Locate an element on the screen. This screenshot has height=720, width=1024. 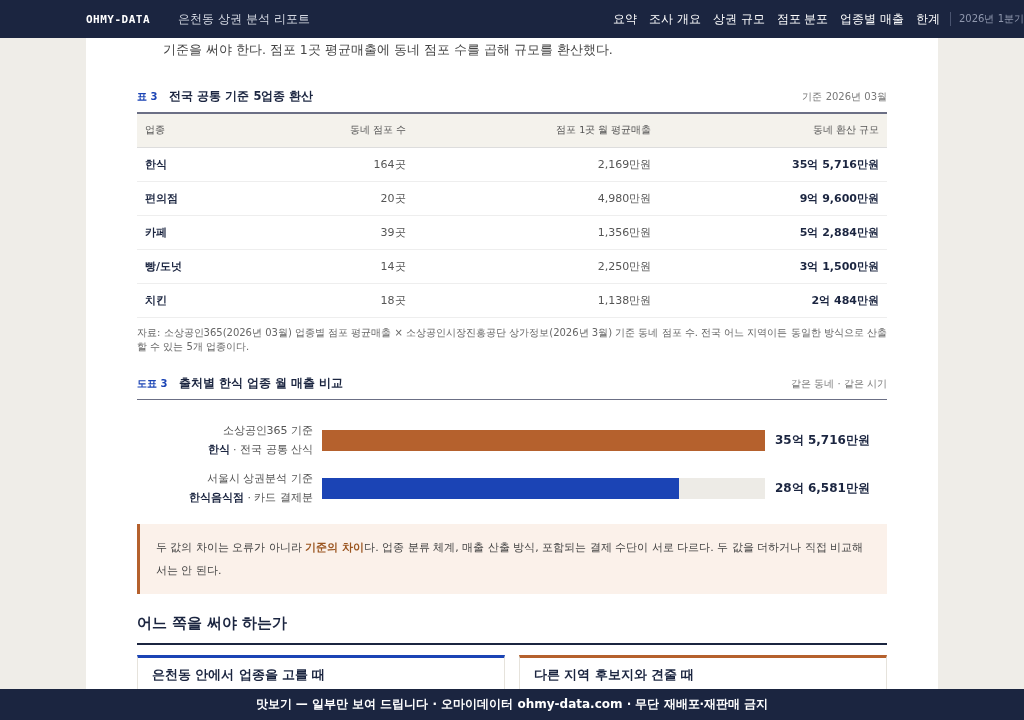
nav-link: 한계 is located at coordinates (928, 19).